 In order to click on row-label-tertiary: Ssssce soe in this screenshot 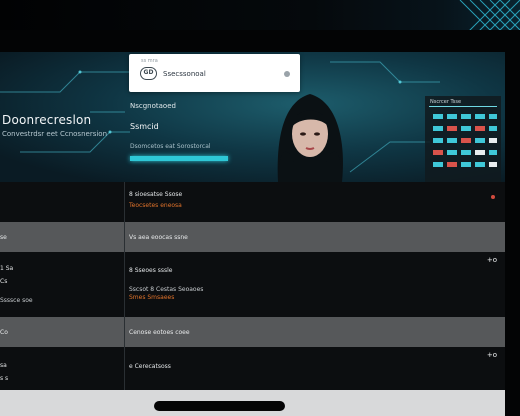, I will do `click(16, 300)`.